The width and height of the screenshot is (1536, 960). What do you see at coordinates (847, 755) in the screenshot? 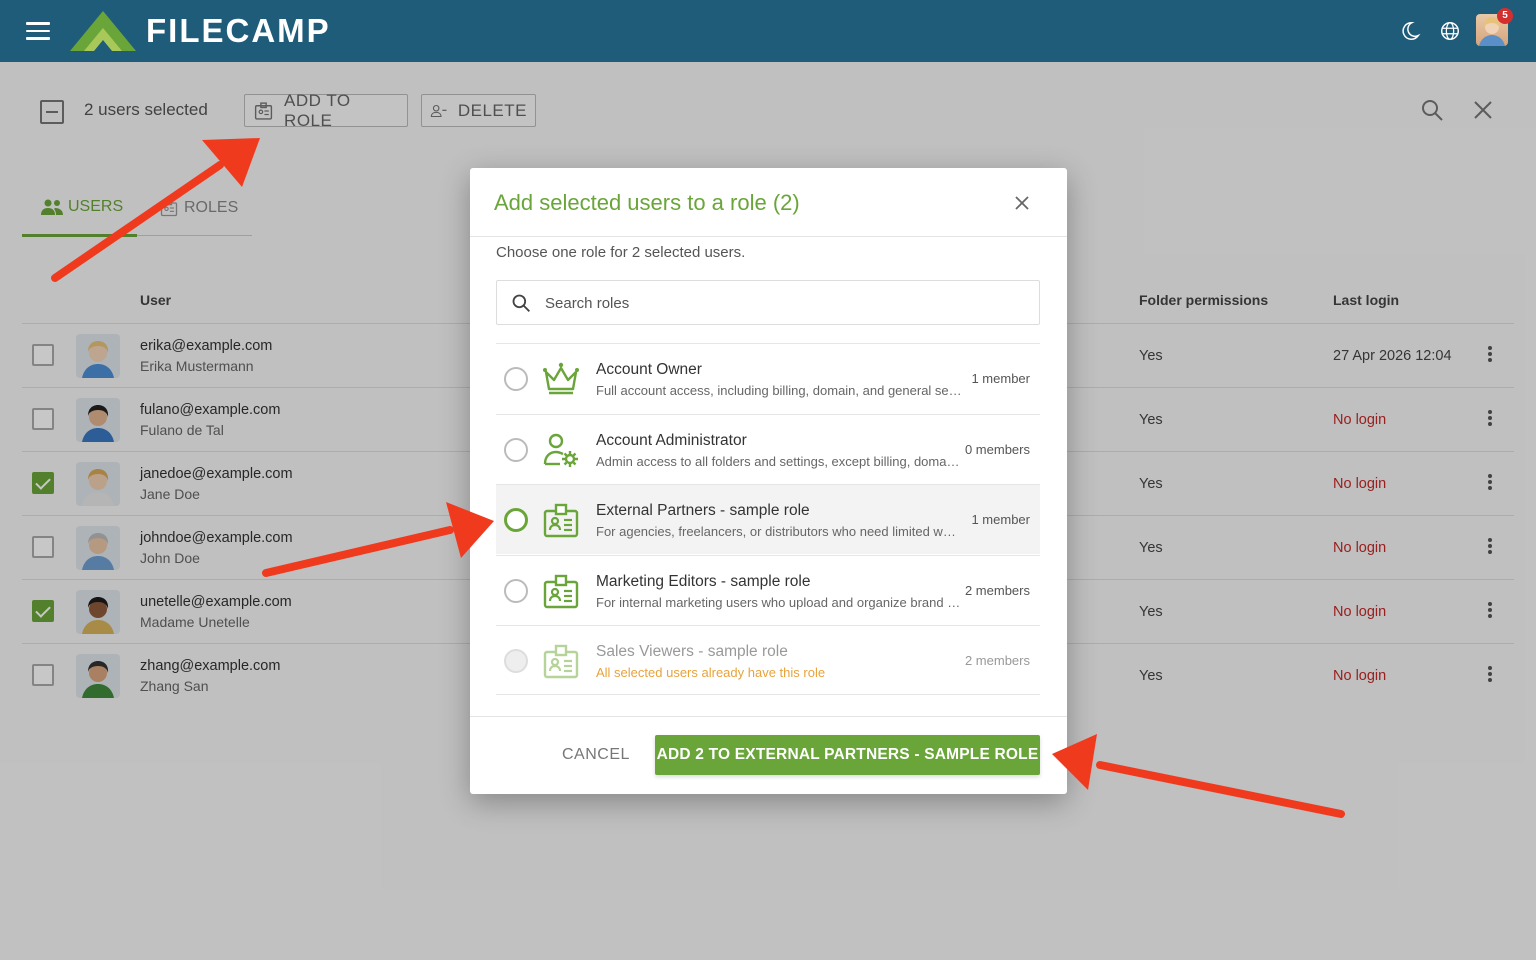
I see `add-to-role-confirm-button: ADD 2 TO EXTERNAL PARTNERS - SAMPLE ROLE` at bounding box center [847, 755].